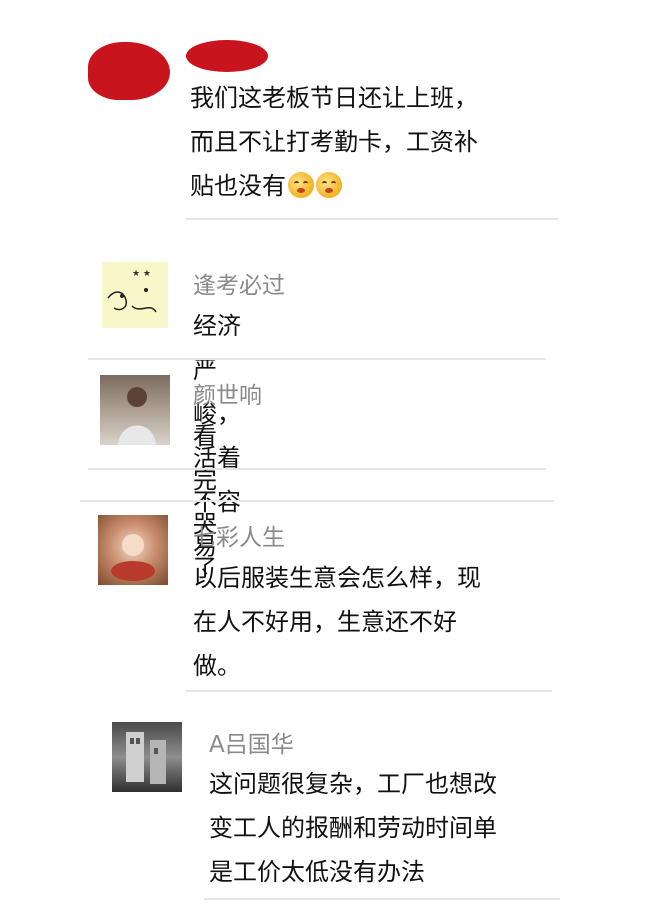 This screenshot has height=917, width=660. I want to click on comment-text: 我们这老板节日还让上班， 而且不让打考勤卡，工资补 贴也没有, so click(334, 142).